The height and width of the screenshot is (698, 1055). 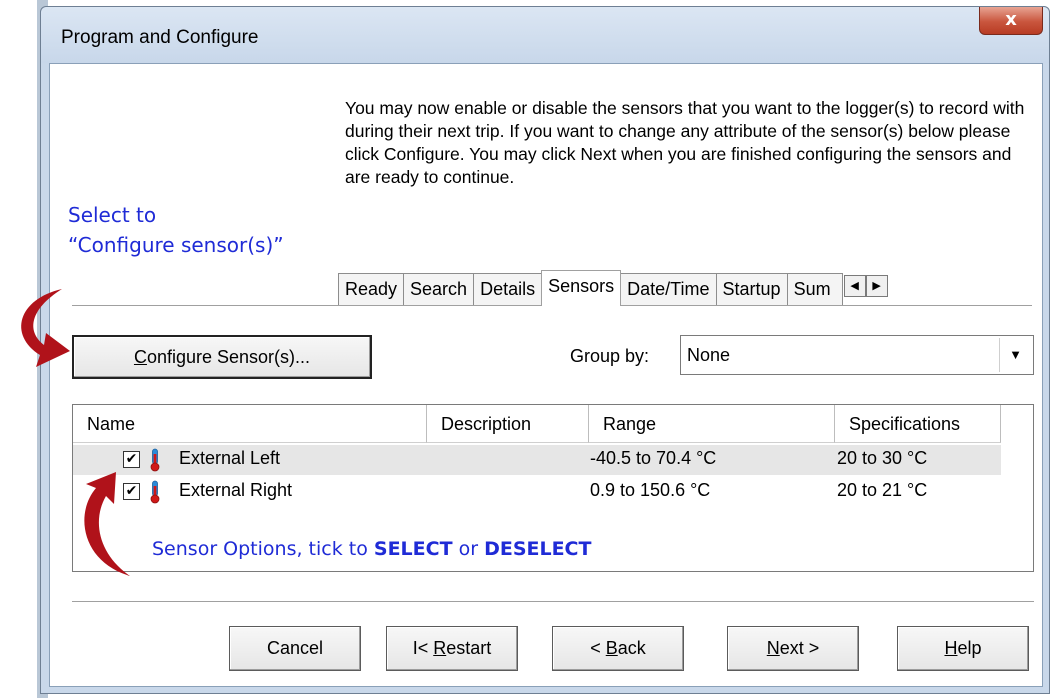 I want to click on back-mnemonic: B, so click(x=611, y=648).